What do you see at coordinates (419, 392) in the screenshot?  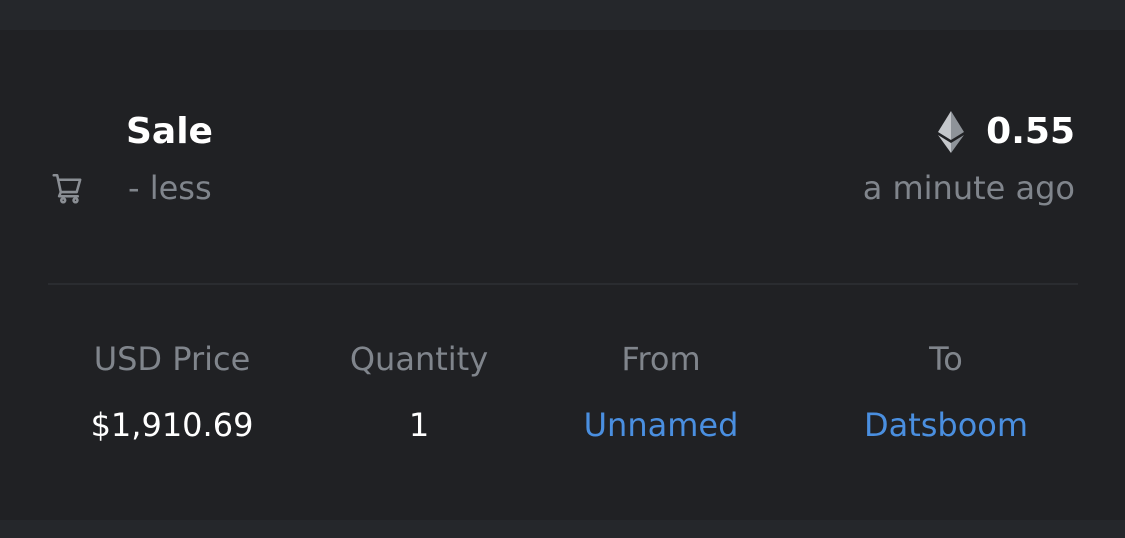 I see `quantity-column: Quantity 1` at bounding box center [419, 392].